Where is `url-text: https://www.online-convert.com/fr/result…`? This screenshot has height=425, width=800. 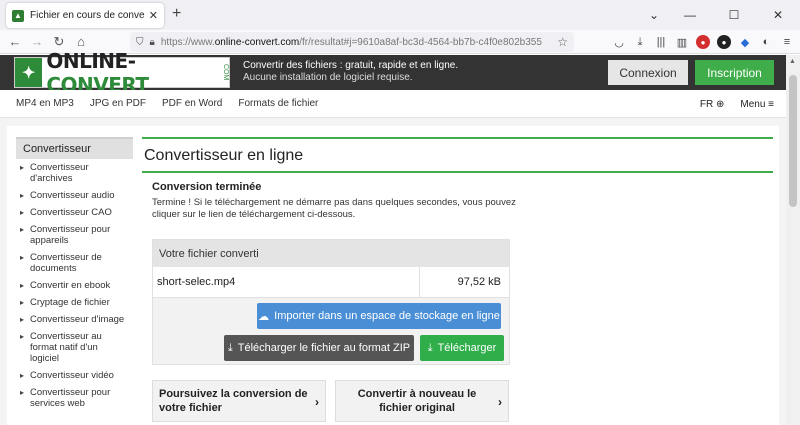
url-text: https://www.online-convert.com/fr/result… is located at coordinates (351, 42).